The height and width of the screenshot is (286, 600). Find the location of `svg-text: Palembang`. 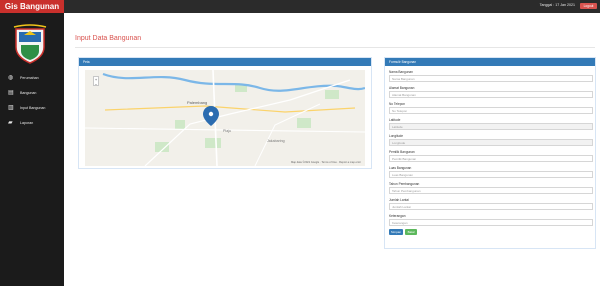

svg-text: Palembang is located at coordinates (197, 102).